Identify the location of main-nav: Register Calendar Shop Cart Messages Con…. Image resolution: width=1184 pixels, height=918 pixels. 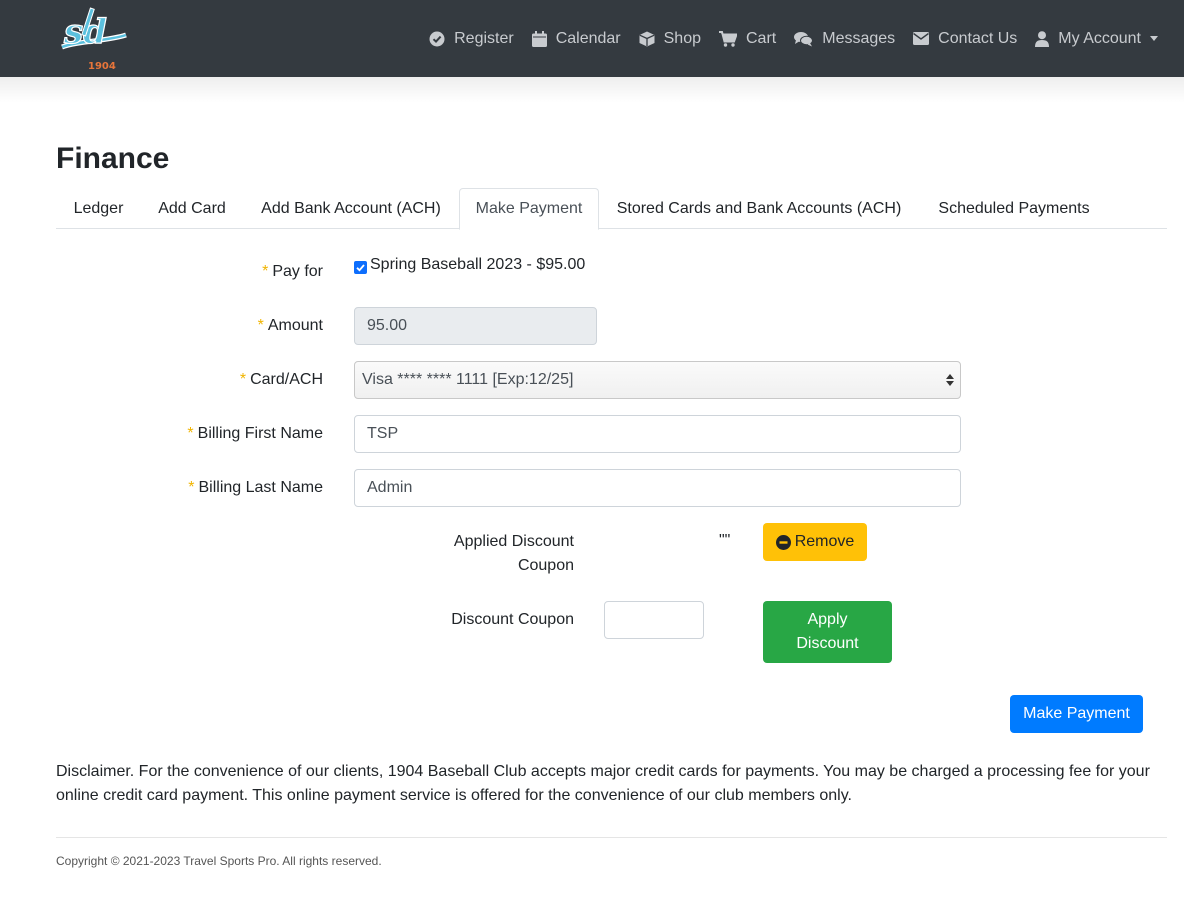
(784, 38).